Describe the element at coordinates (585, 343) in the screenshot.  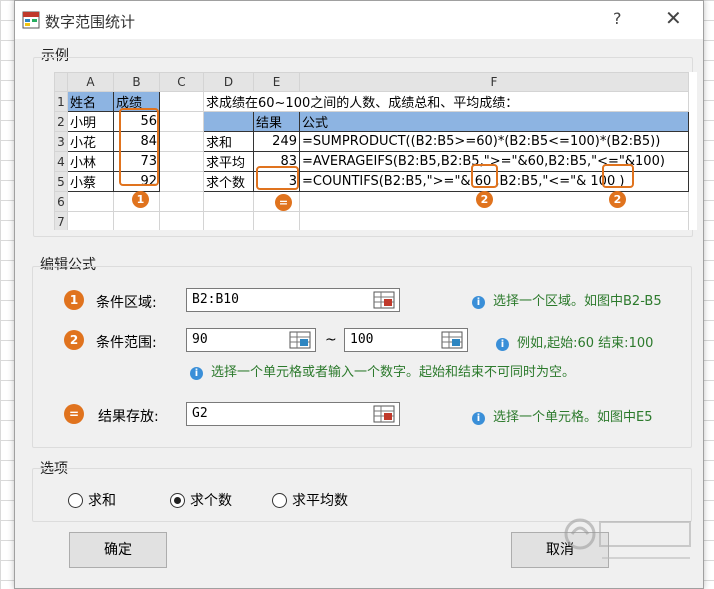
I see `range-hint-text: 例如,起始:60 结束:100` at that location.